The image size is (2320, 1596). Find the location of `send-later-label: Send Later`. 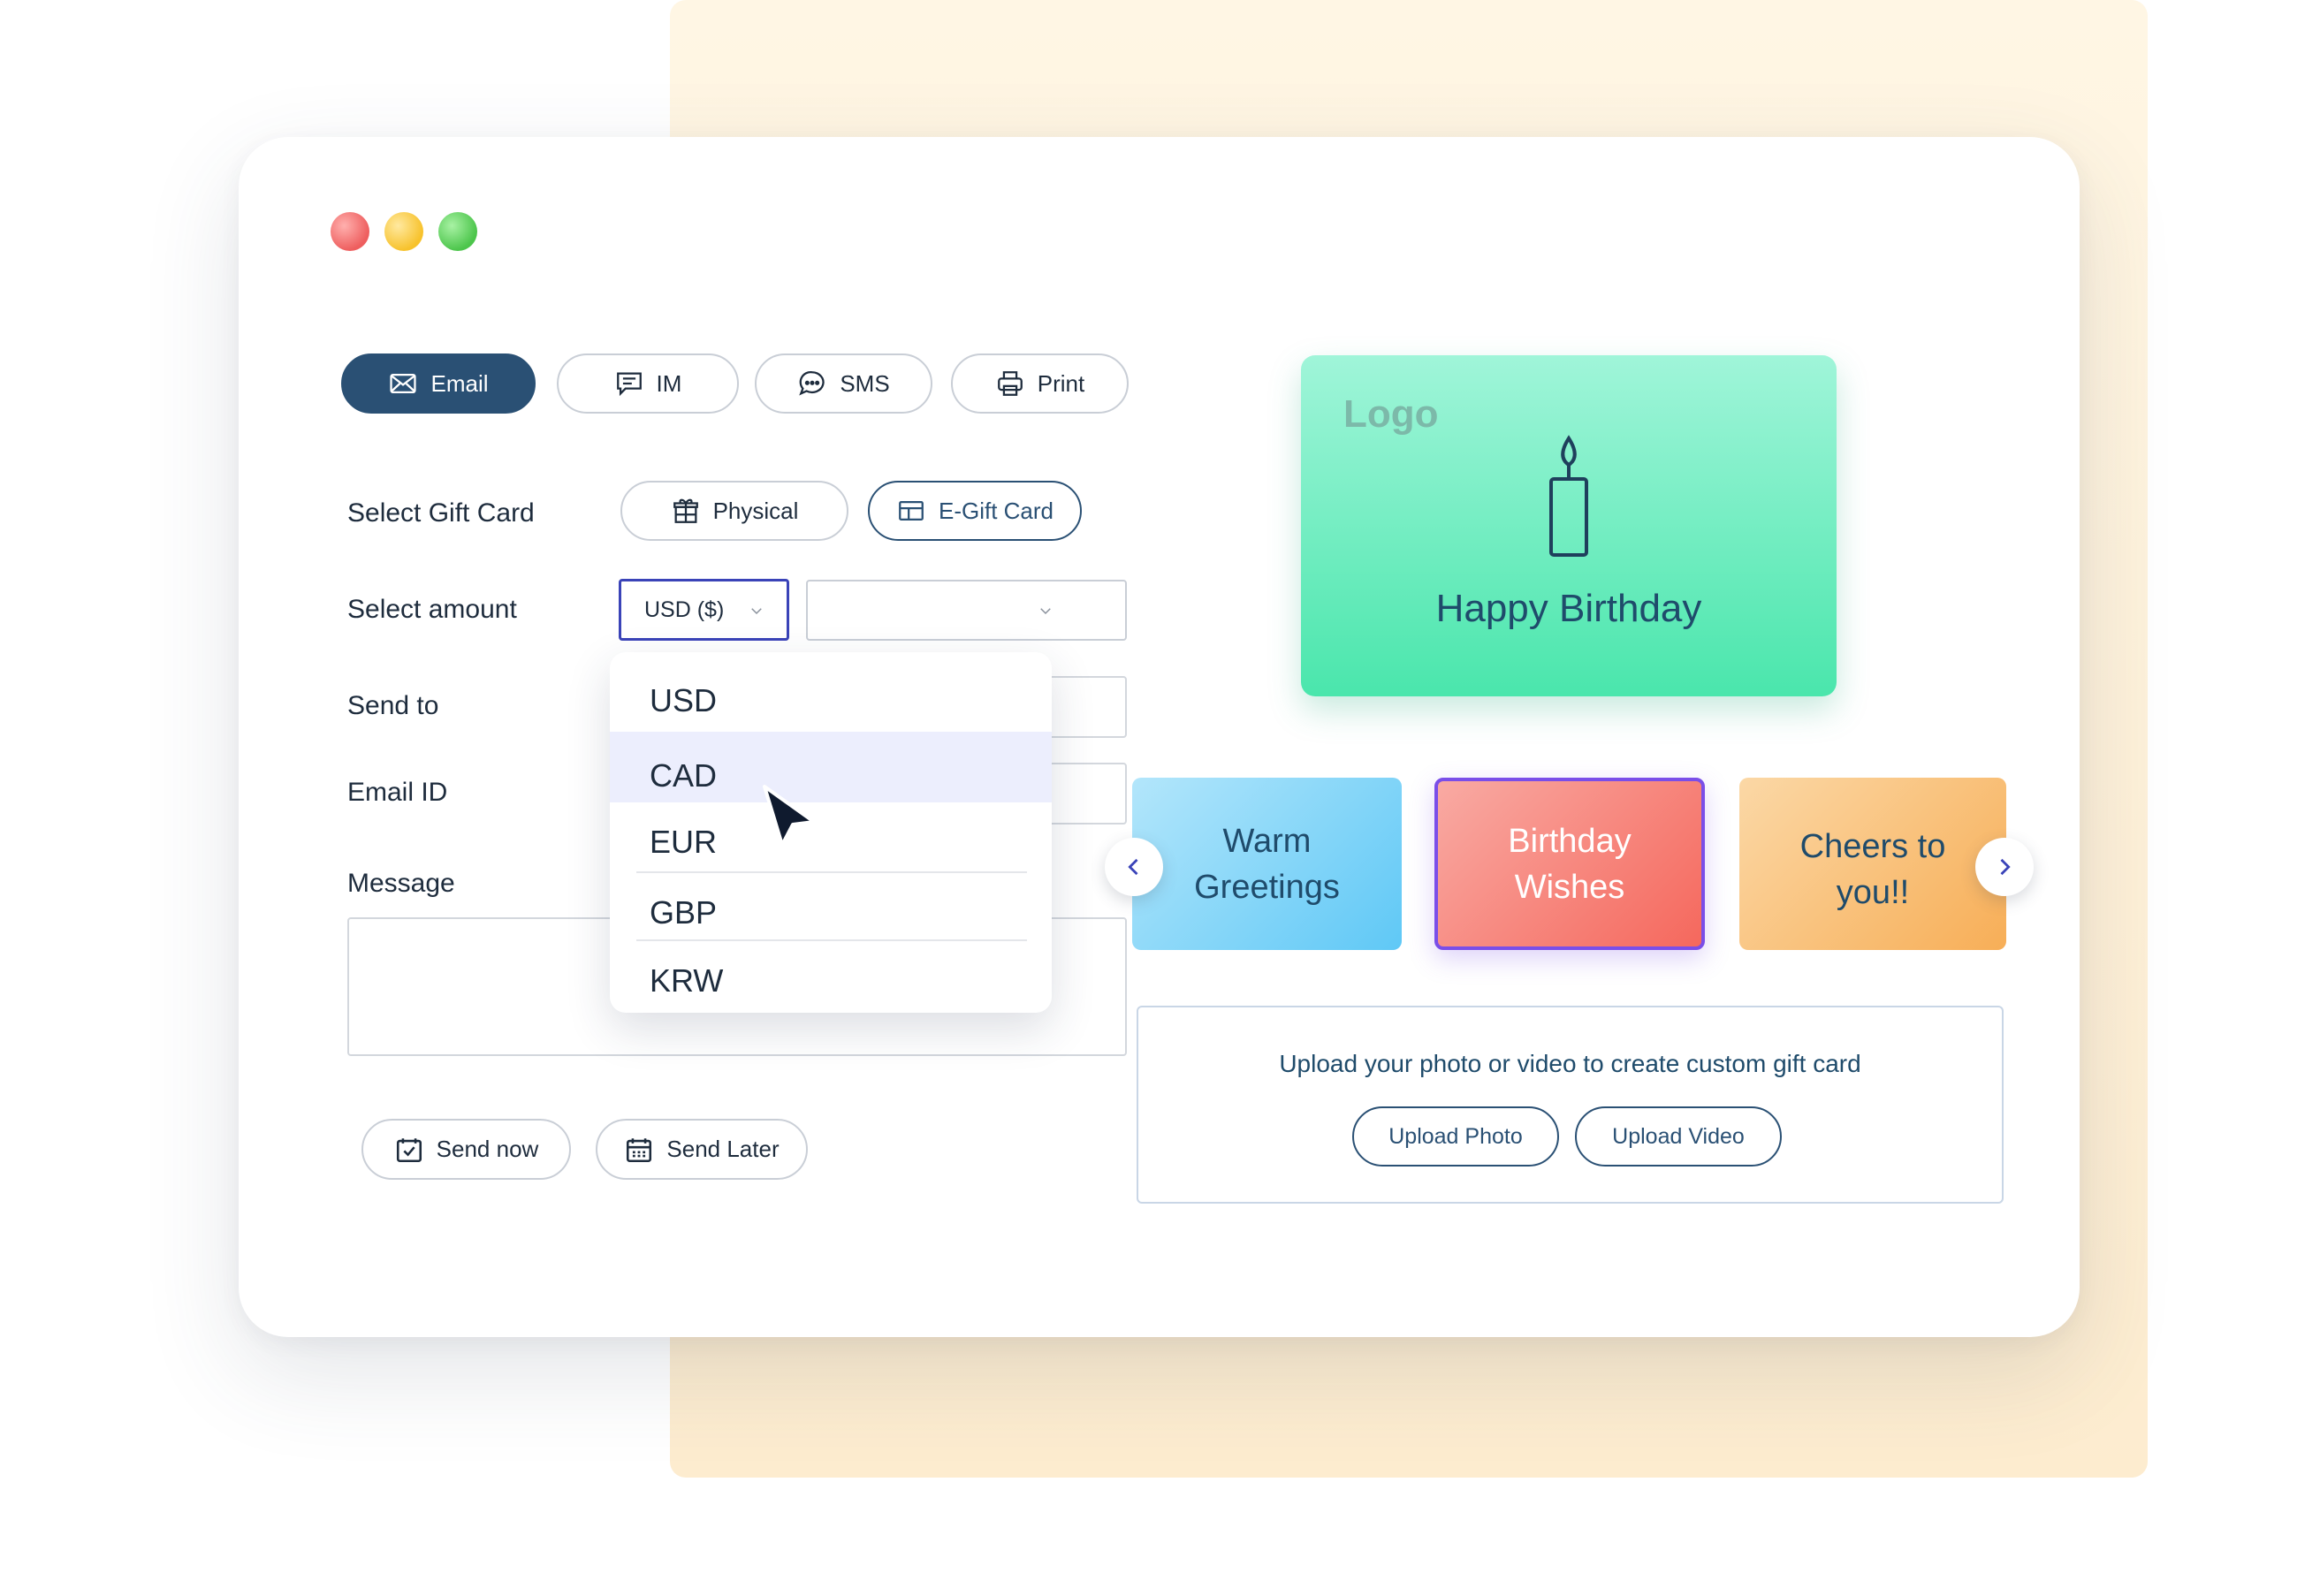

send-later-label: Send Later is located at coordinates (723, 1149).